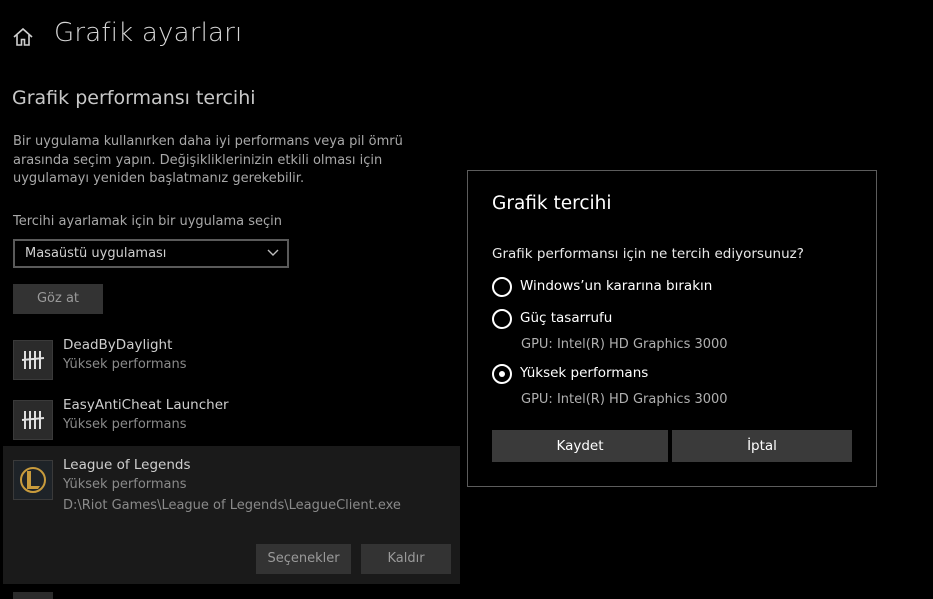  Describe the element at coordinates (233, 423) in the screenshot. I see `app-list-item: EasyAntiCheat Launcher Yüksek performans` at that location.